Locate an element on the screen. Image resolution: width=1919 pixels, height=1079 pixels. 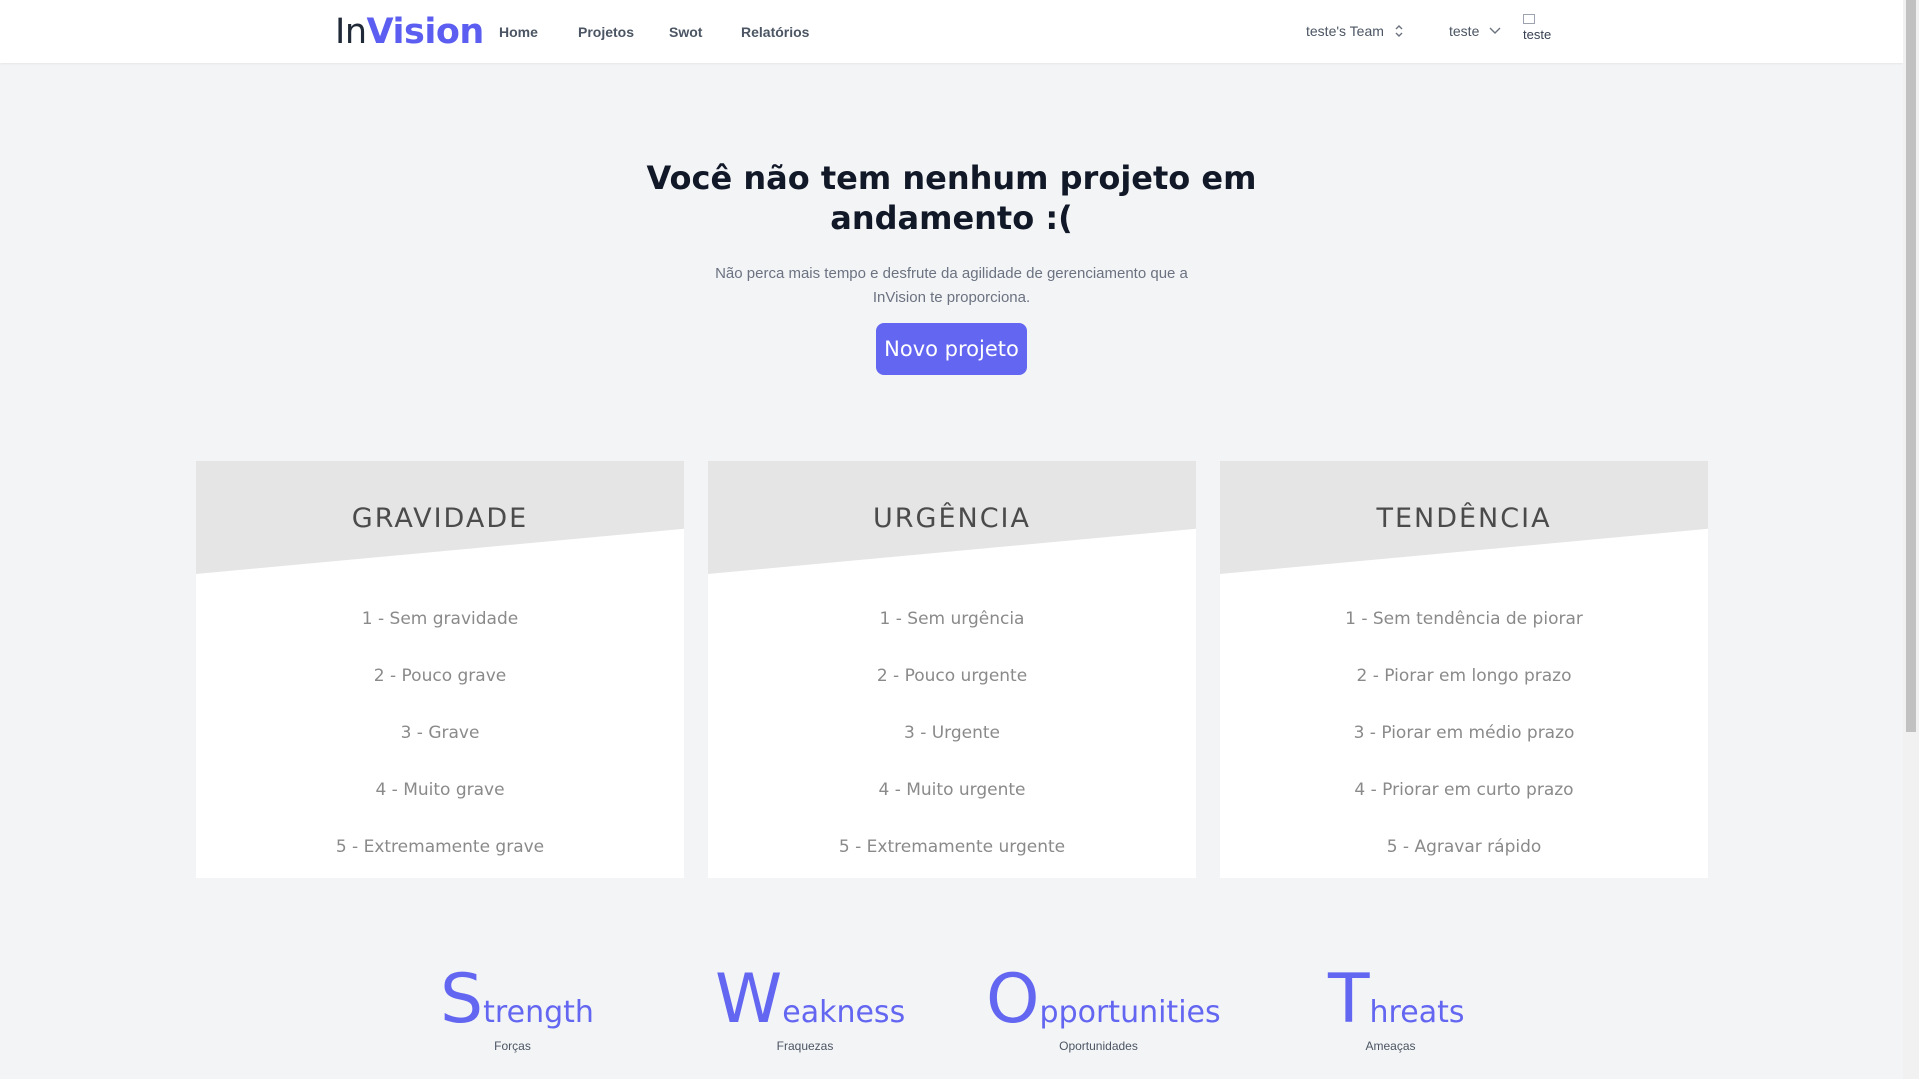
new-project-button: Novo projeto is located at coordinates (951, 349).